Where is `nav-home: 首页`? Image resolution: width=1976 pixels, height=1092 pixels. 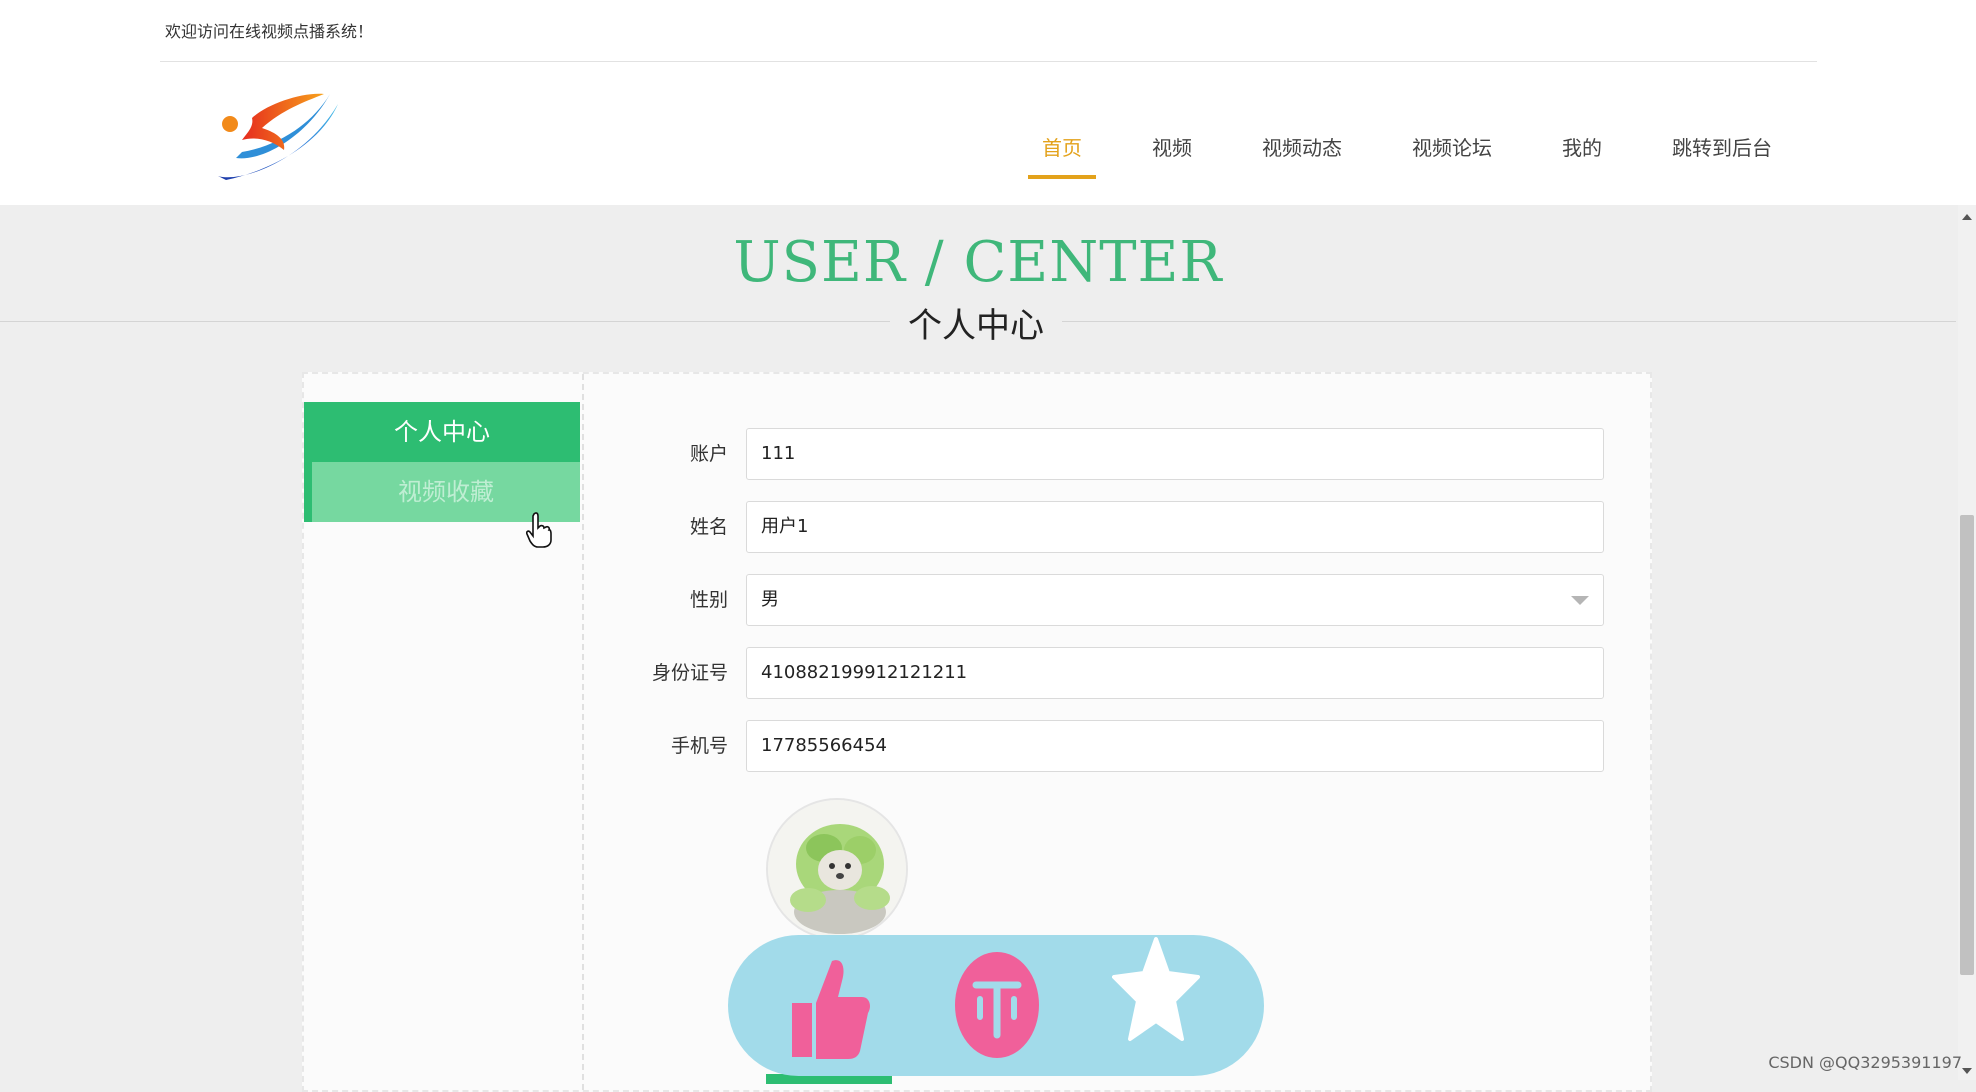 nav-home: 首页 is located at coordinates (1062, 151).